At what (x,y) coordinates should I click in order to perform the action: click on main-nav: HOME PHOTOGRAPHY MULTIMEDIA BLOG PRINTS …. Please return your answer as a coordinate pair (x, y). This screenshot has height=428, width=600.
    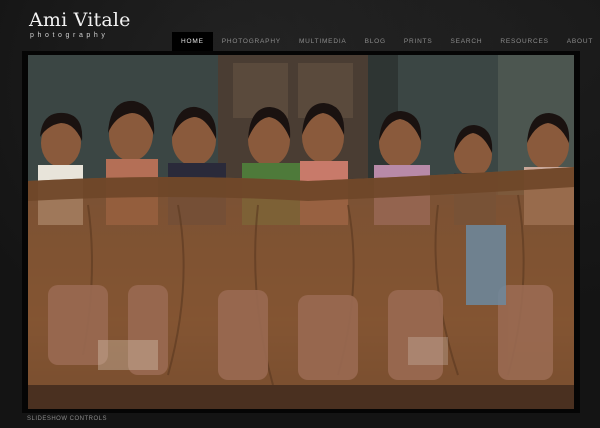
    Looking at the image, I should click on (386, 41).